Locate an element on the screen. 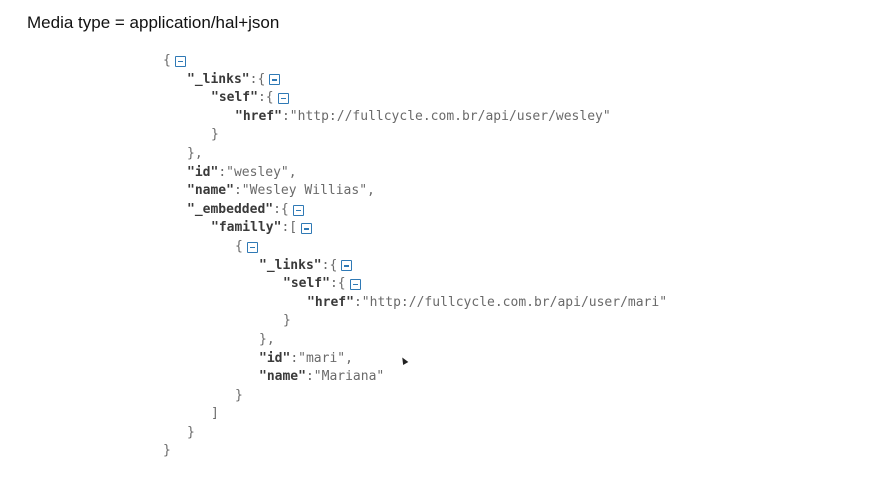 The width and height of the screenshot is (896, 478). page-title: Media type = application/hal+json is located at coordinates (153, 22).